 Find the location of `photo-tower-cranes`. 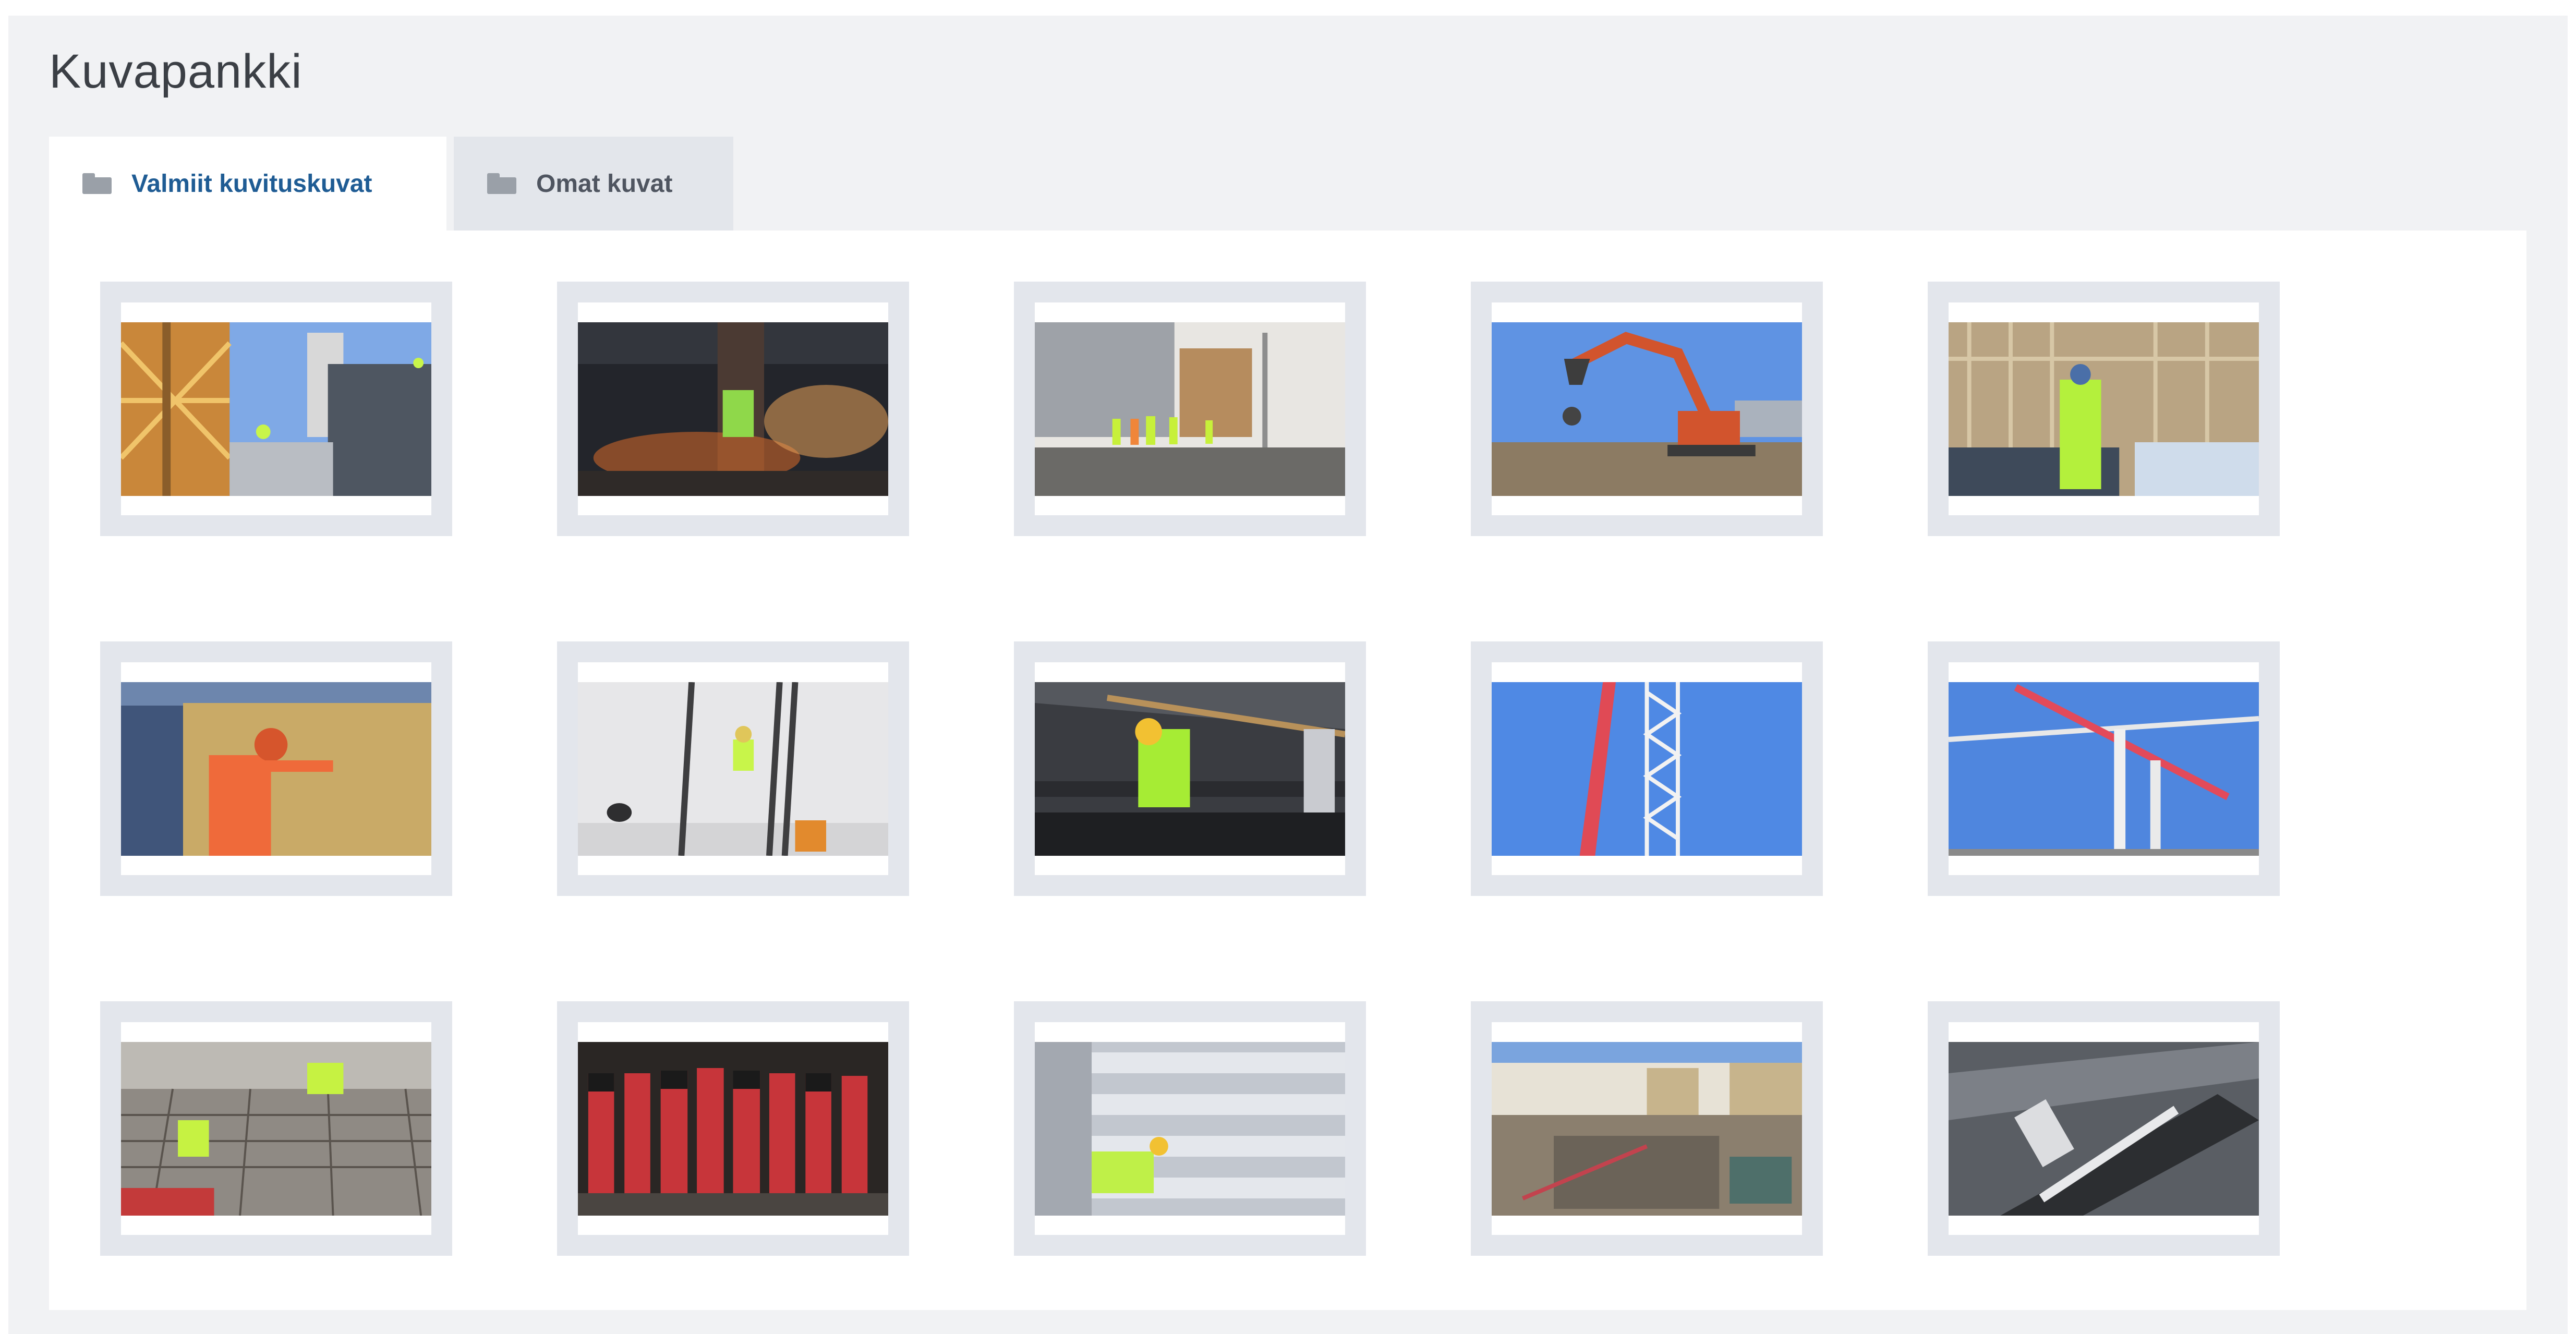

photo-tower-cranes is located at coordinates (2104, 769).